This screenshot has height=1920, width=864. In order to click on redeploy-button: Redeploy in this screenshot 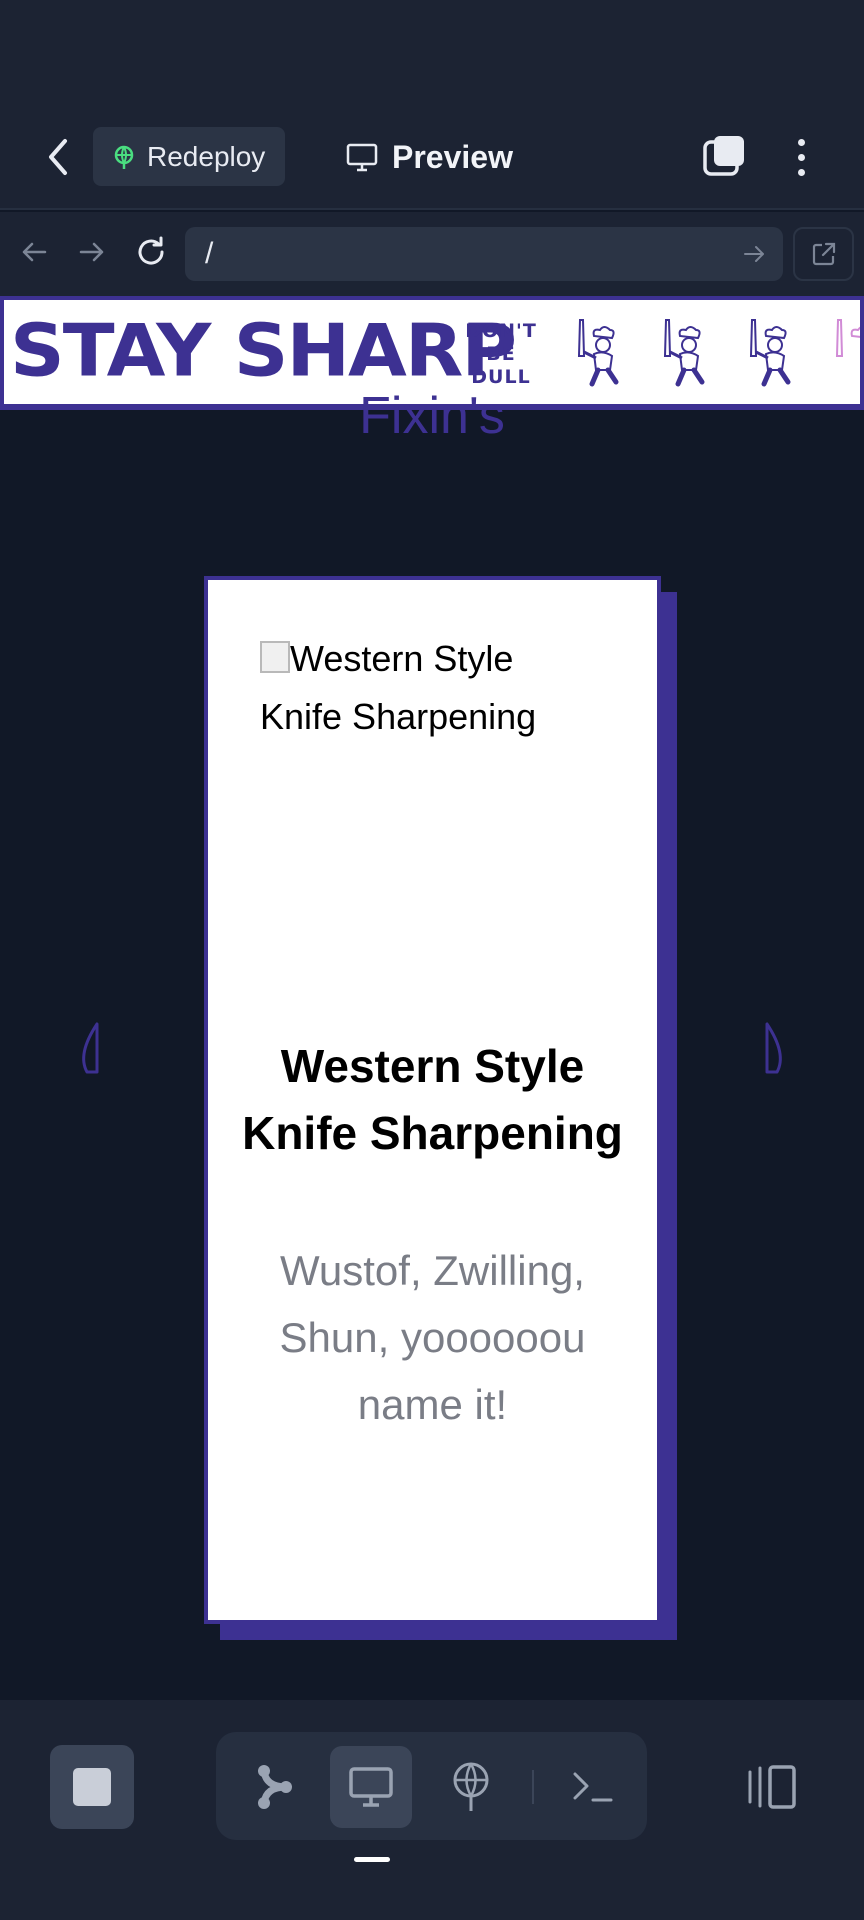, I will do `click(189, 156)`.